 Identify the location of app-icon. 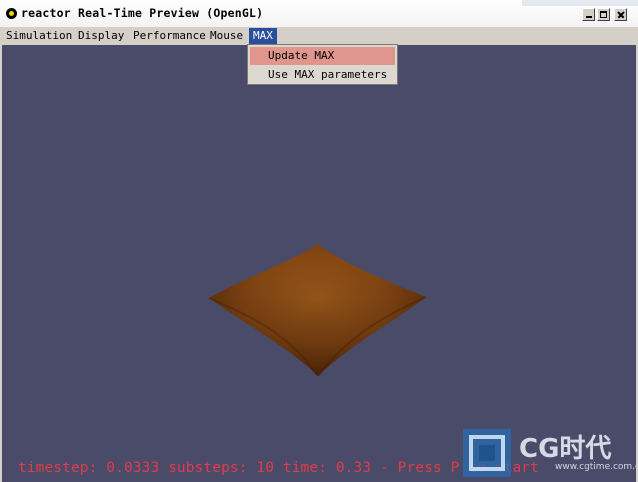
(11, 13).